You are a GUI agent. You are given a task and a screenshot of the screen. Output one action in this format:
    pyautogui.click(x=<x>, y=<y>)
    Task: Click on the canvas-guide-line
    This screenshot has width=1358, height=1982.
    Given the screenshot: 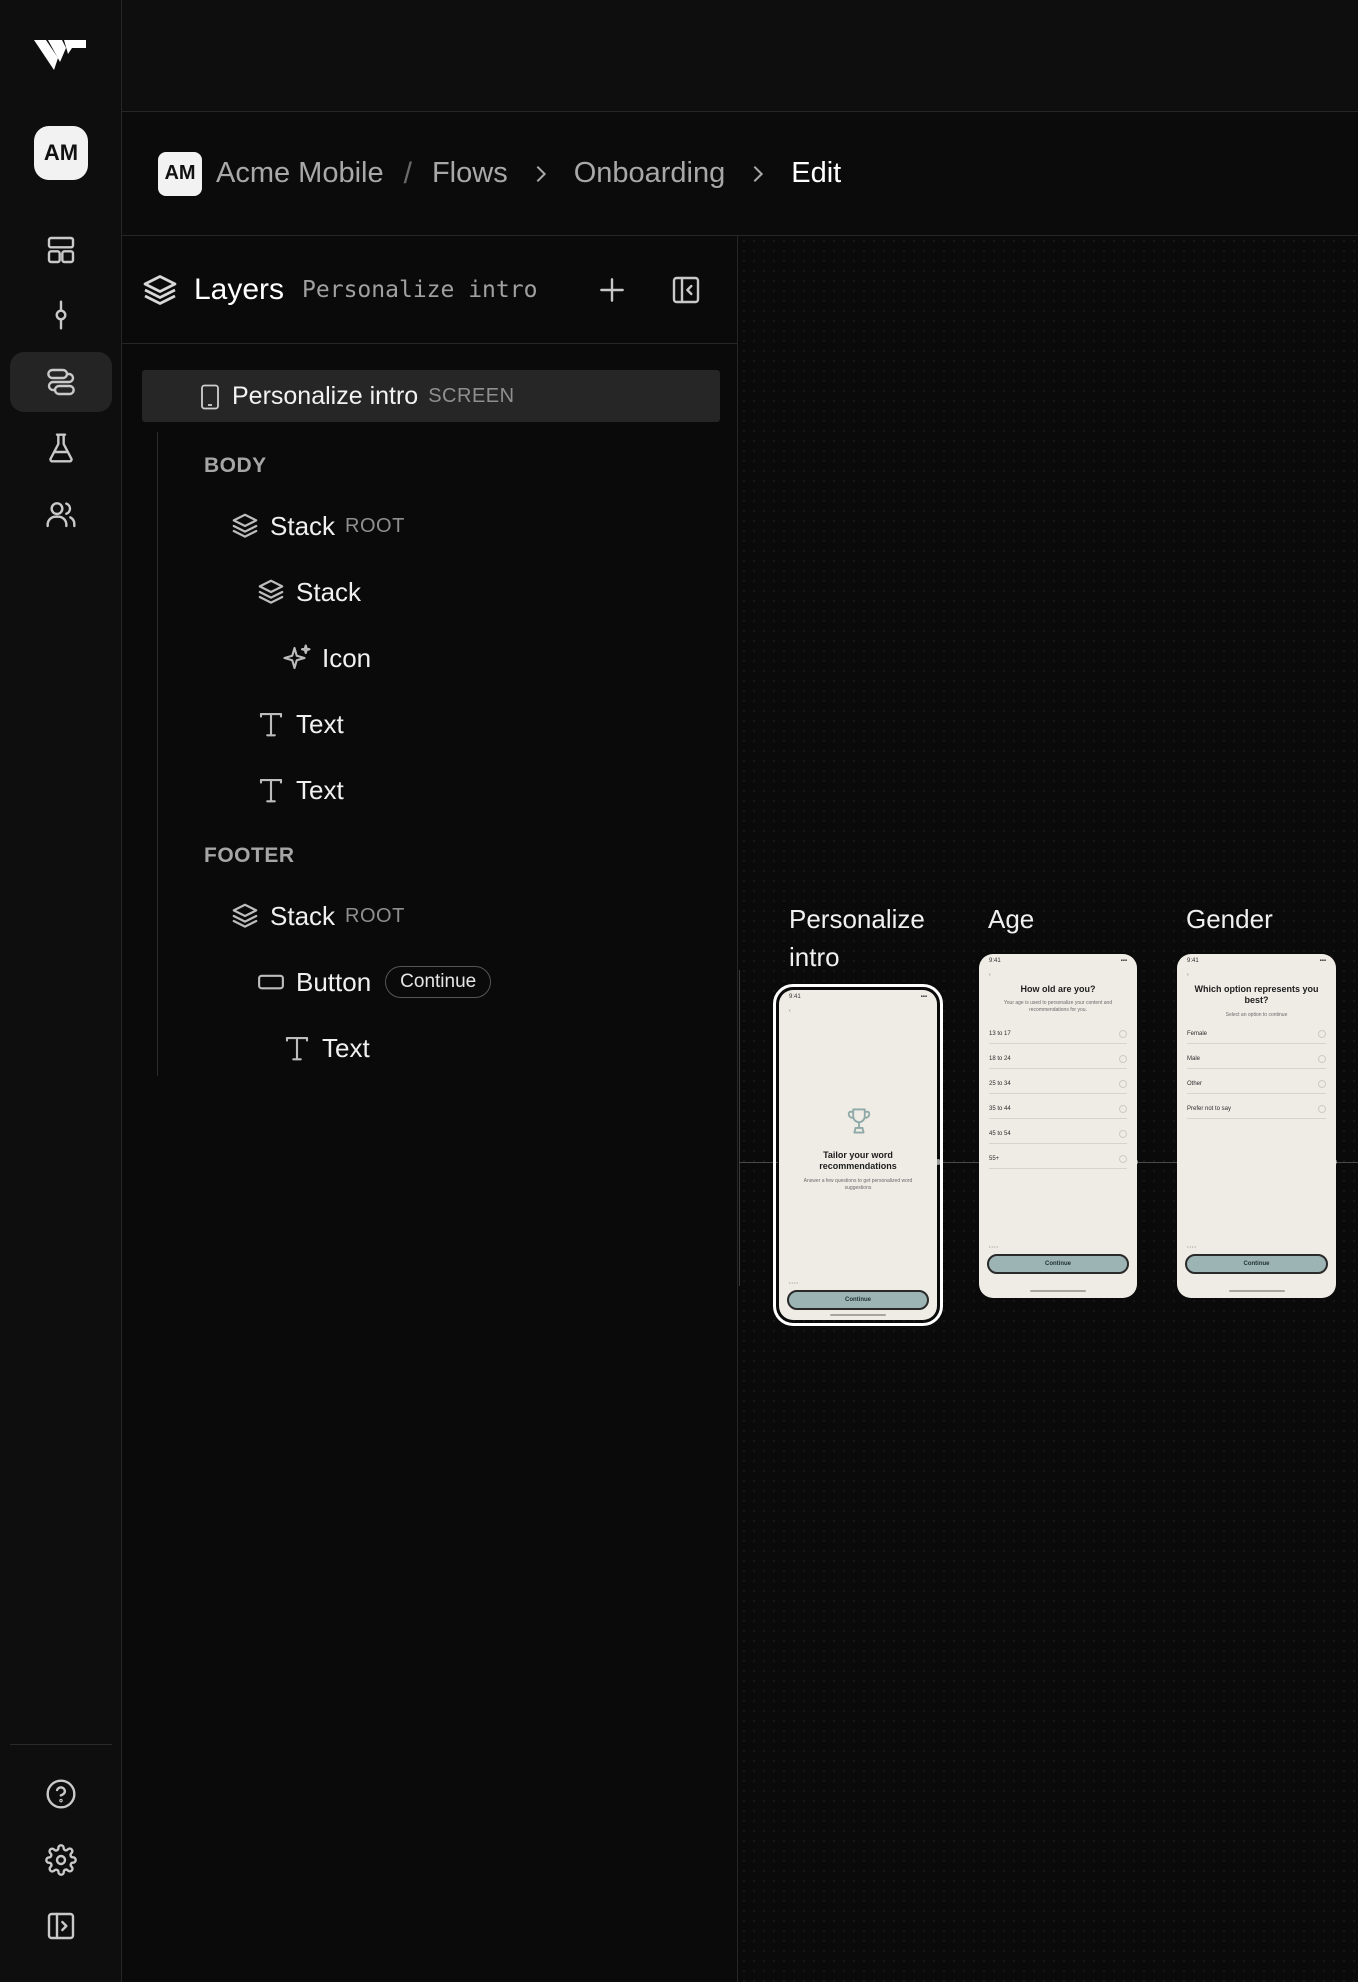 What is the action you would take?
    pyautogui.click(x=739, y=1128)
    